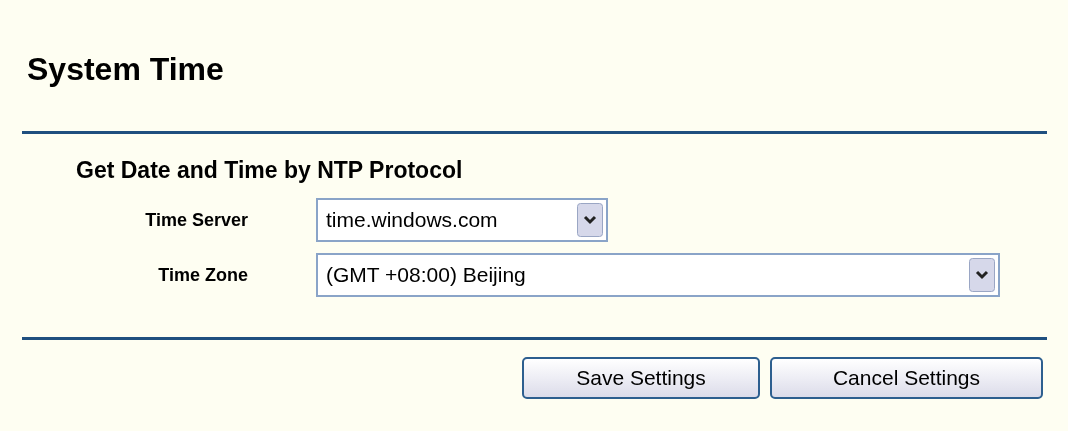  I want to click on page-title: System Time, so click(126, 69).